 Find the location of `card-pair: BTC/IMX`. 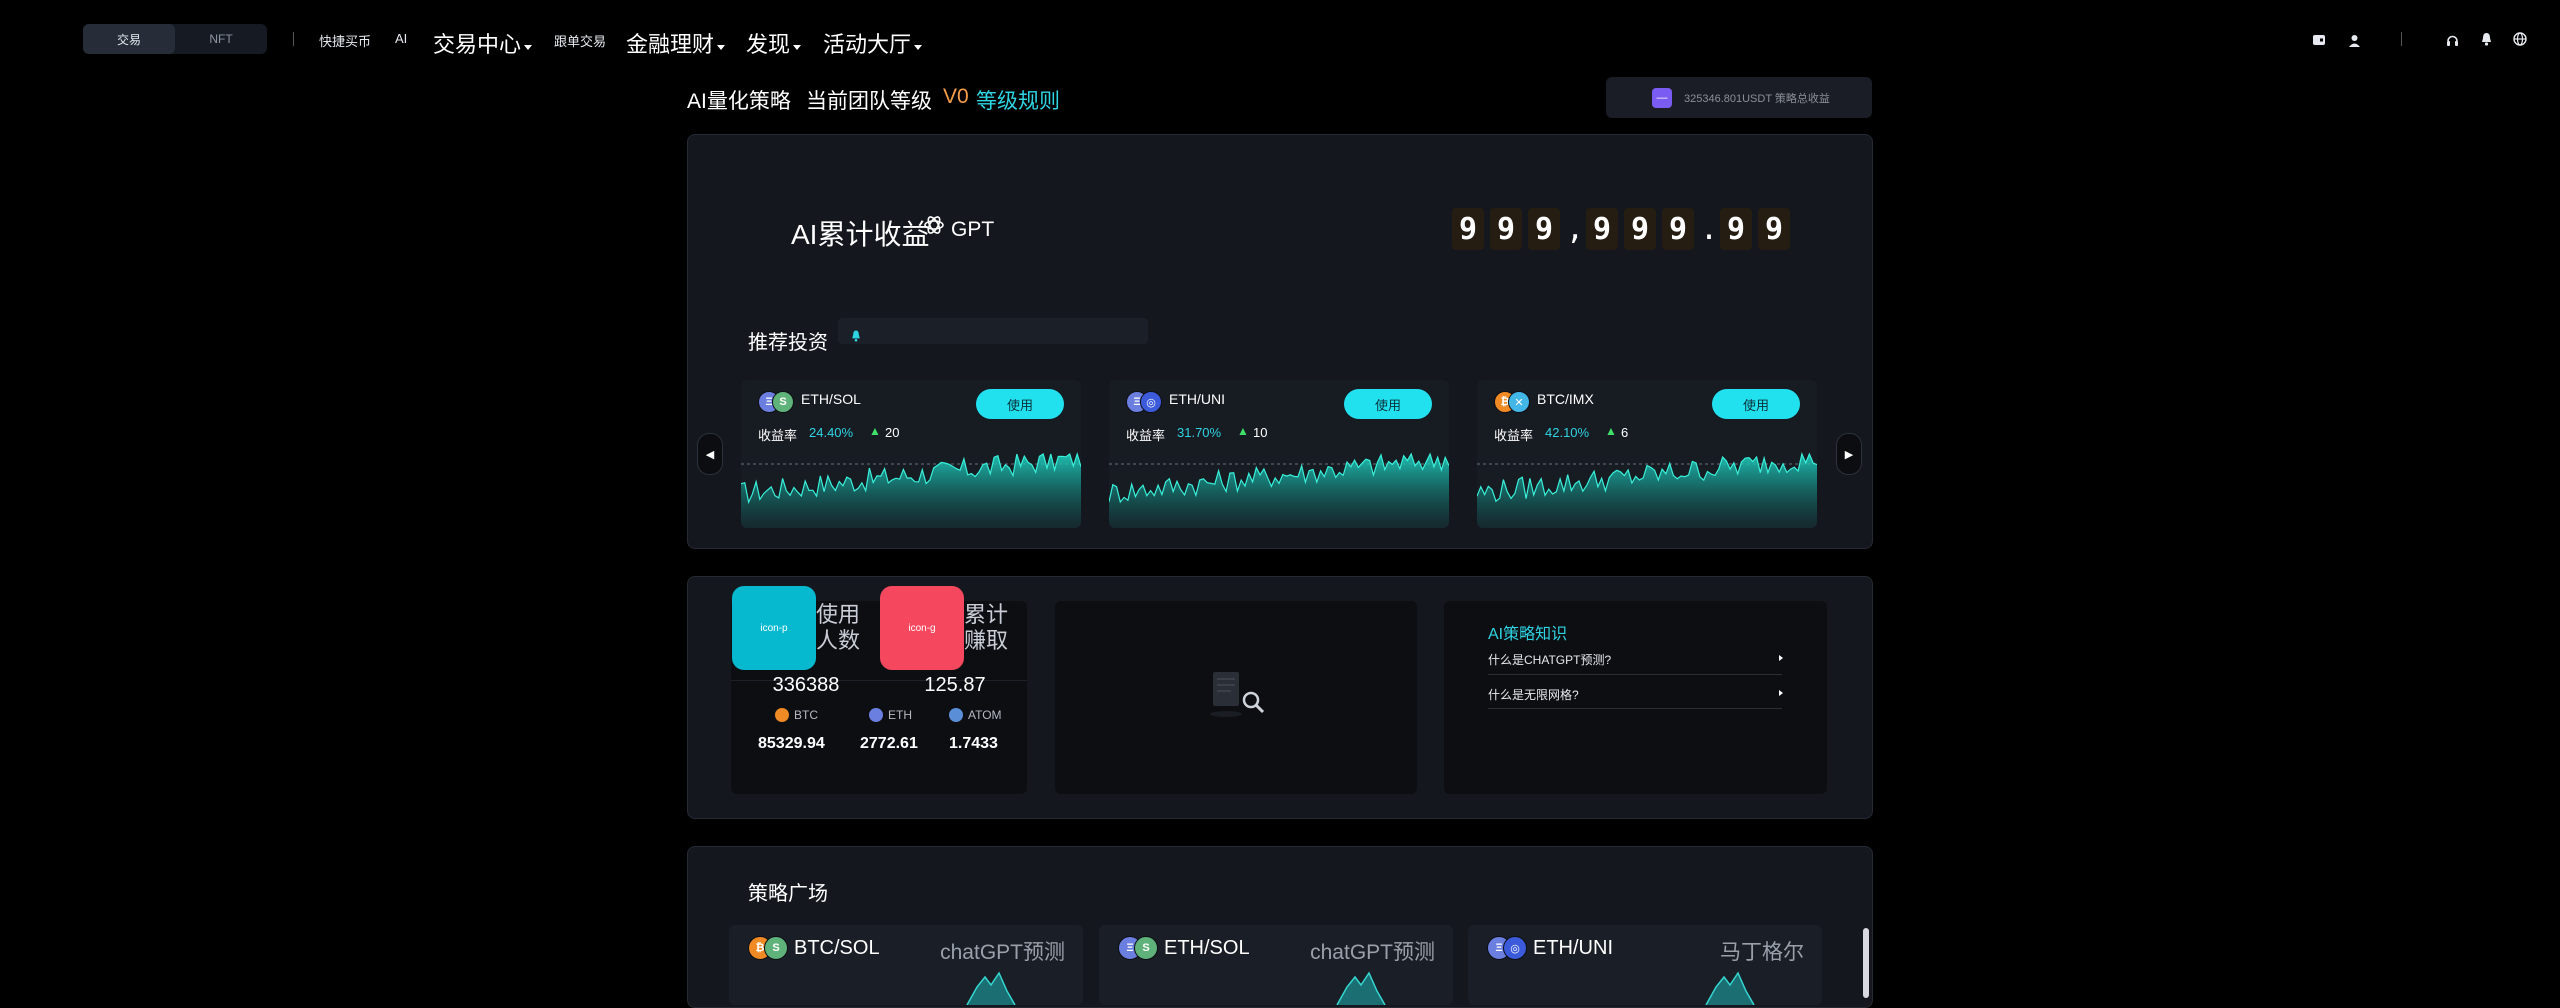

card-pair: BTC/IMX is located at coordinates (1565, 399).